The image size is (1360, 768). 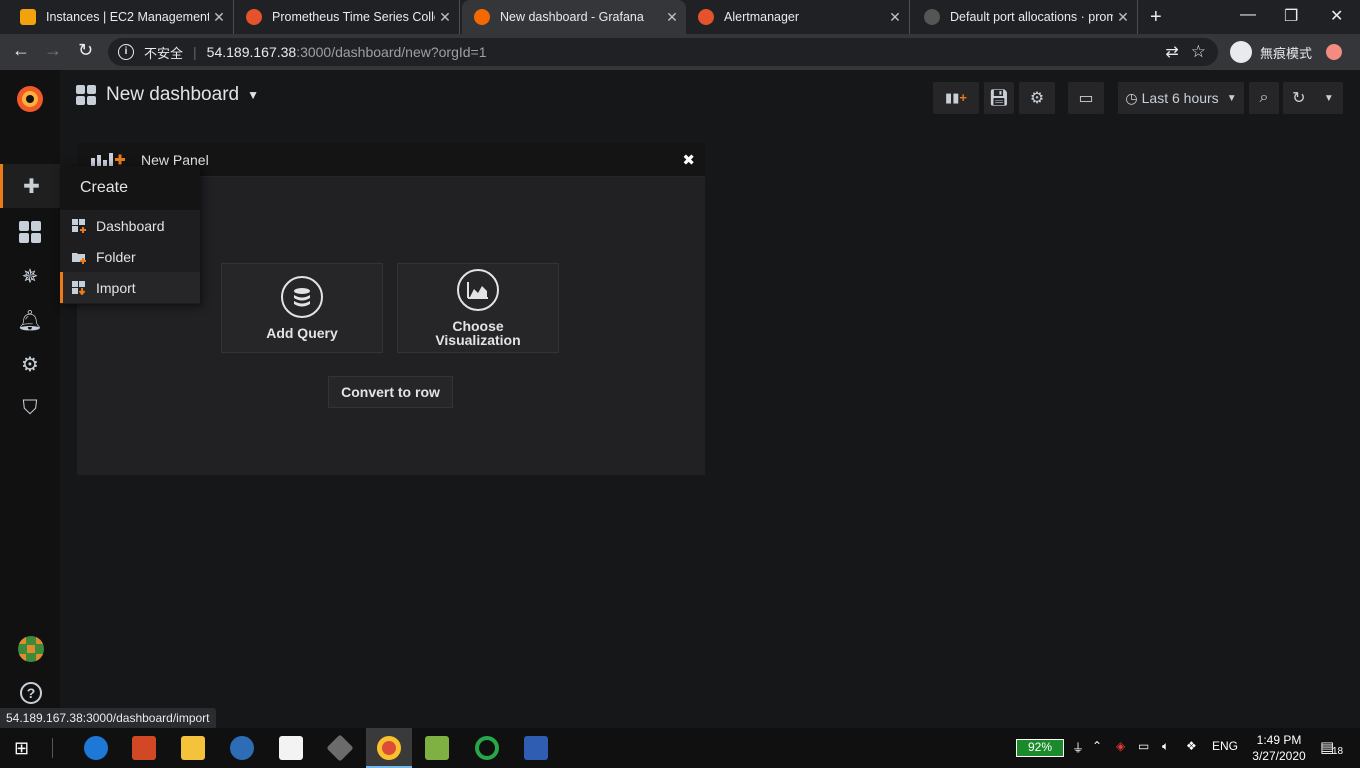 I want to click on browser-tab: Default port allocations · prometheus ✕, so click(x=1025, y=17).